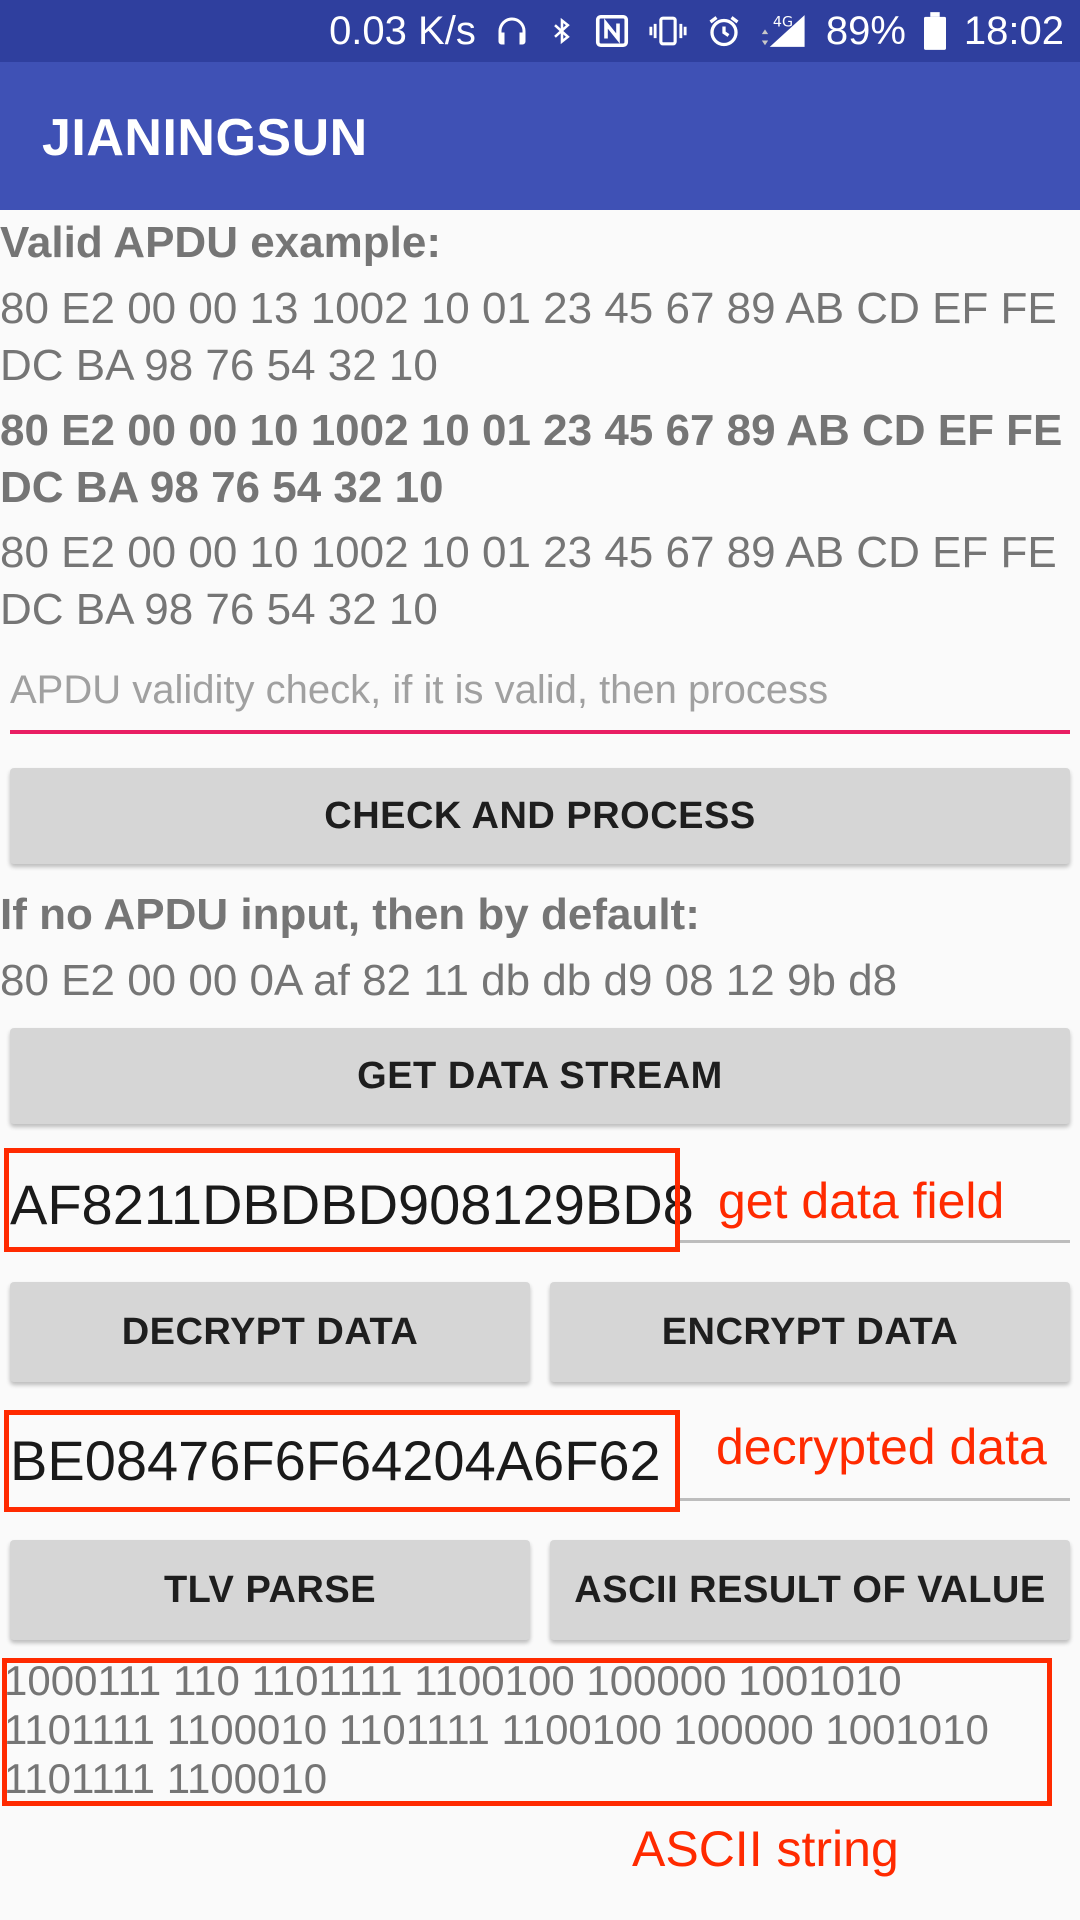 The width and height of the screenshot is (1080, 1920). What do you see at coordinates (865, 30) in the screenshot?
I see `battery-percentage: 89%` at bounding box center [865, 30].